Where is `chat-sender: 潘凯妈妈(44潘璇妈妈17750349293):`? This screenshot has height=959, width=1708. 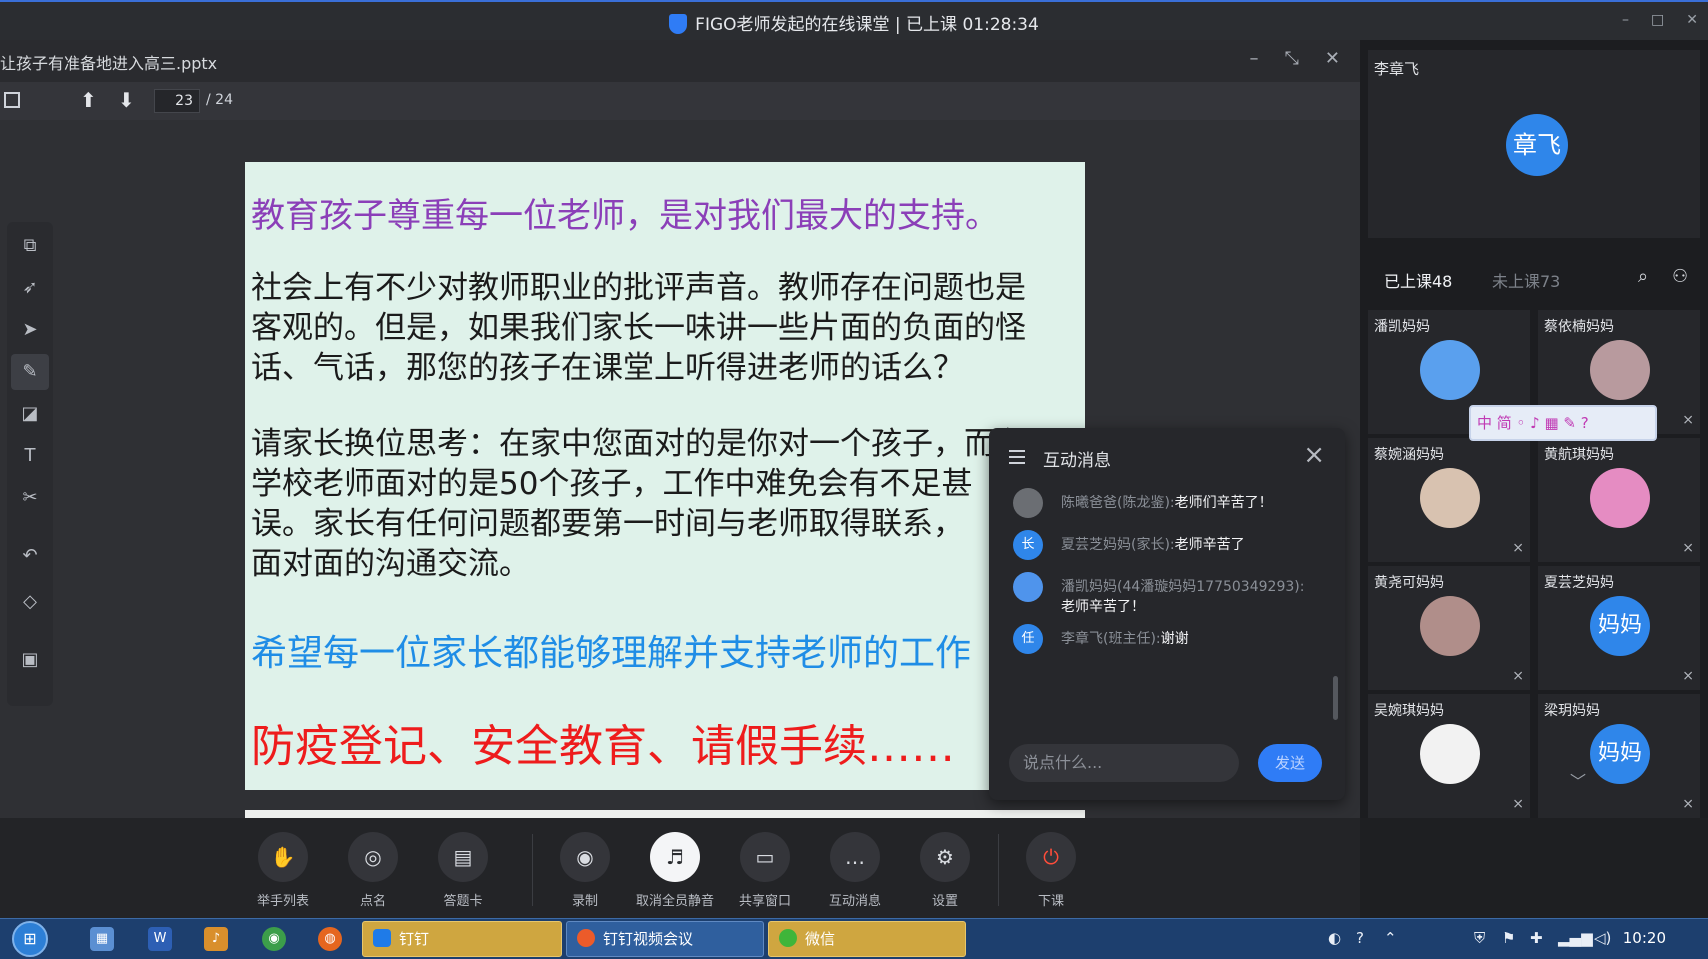
chat-sender: 潘凯妈妈(44潘璇妈妈17750349293): is located at coordinates (1183, 587).